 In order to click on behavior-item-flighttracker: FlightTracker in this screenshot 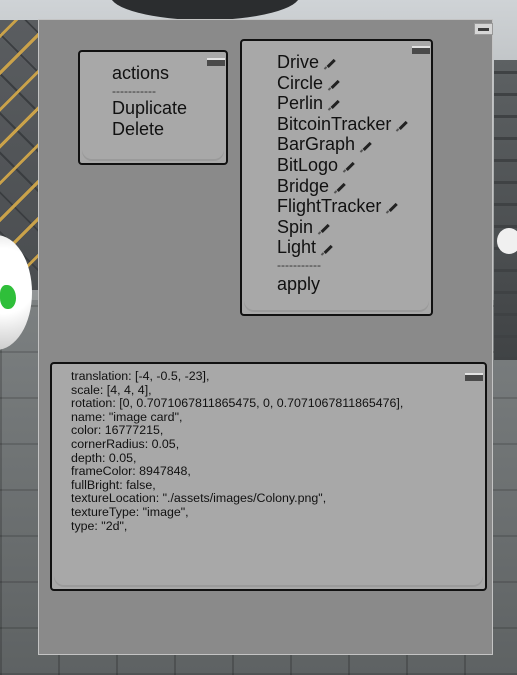, I will do `click(342, 206)`.